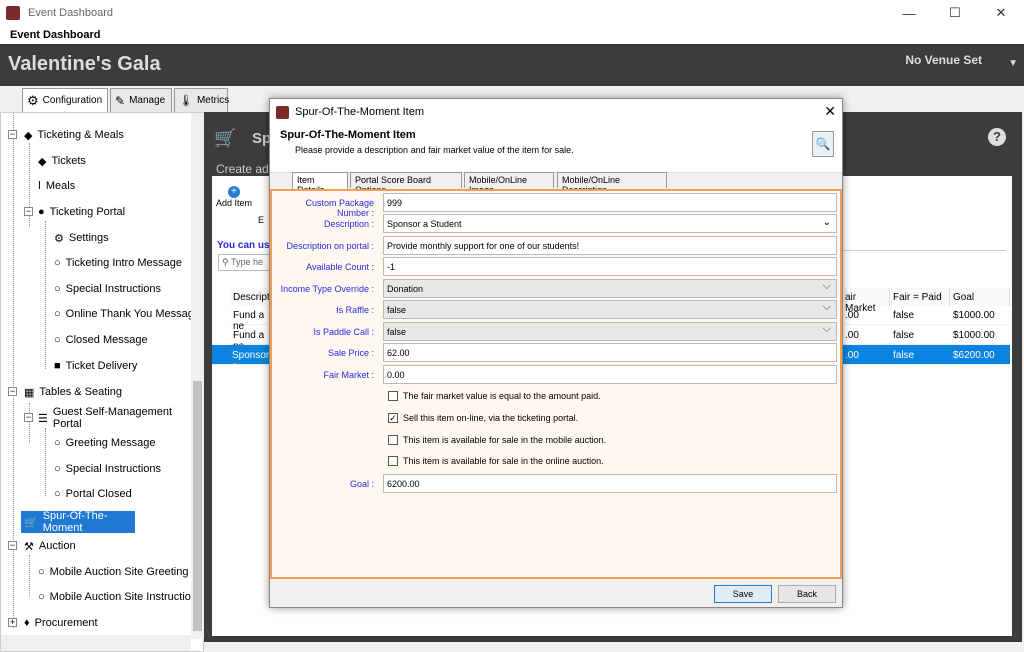  Describe the element at coordinates (127, 314) in the screenshot. I see `tree-item: ○ Online Thank You Message` at that location.